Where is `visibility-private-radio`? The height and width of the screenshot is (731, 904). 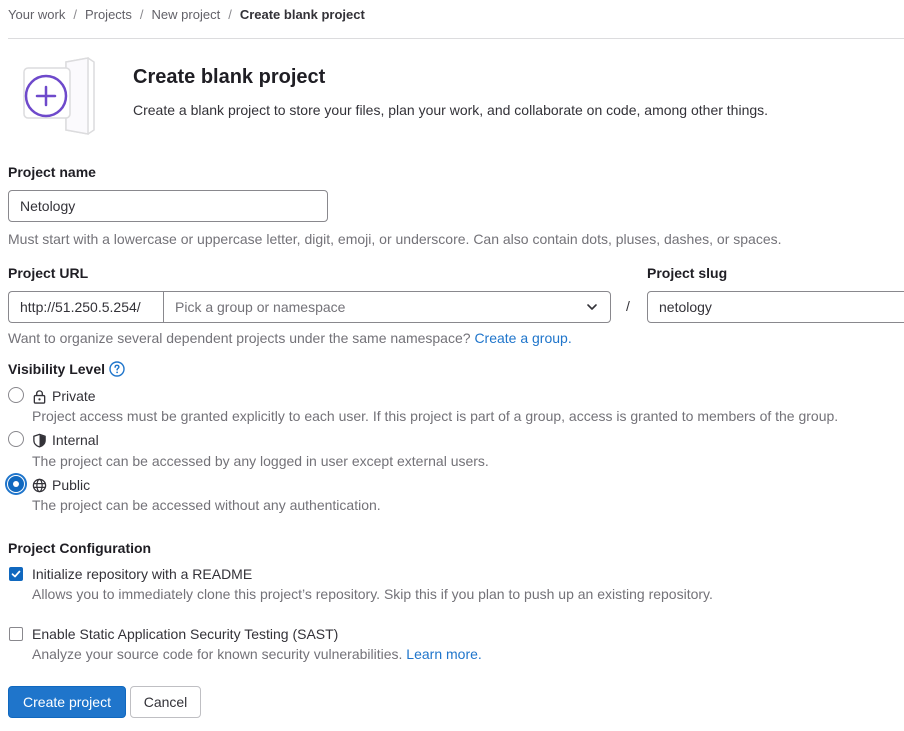
visibility-private-radio is located at coordinates (16, 395).